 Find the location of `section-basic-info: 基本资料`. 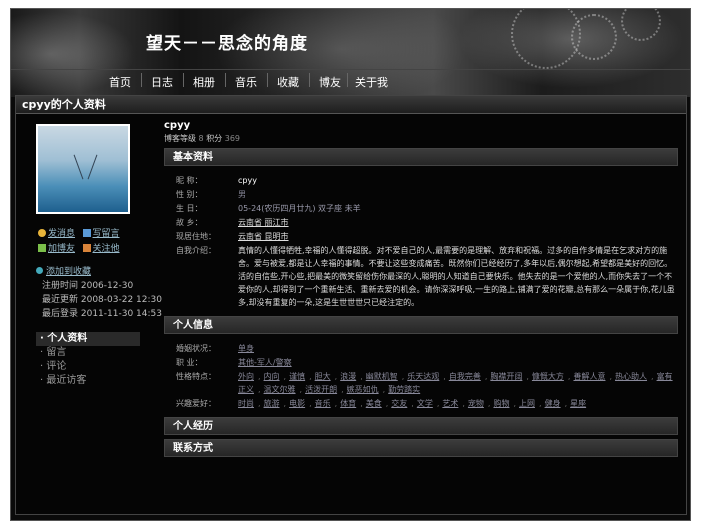

section-basic-info: 基本资料 is located at coordinates (421, 157).